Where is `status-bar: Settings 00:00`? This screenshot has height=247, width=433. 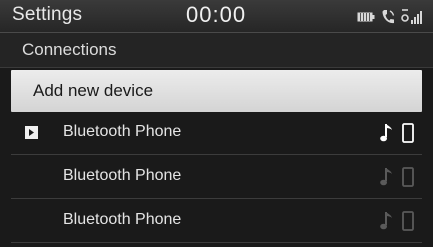
status-bar: Settings 00:00 is located at coordinates (216, 16).